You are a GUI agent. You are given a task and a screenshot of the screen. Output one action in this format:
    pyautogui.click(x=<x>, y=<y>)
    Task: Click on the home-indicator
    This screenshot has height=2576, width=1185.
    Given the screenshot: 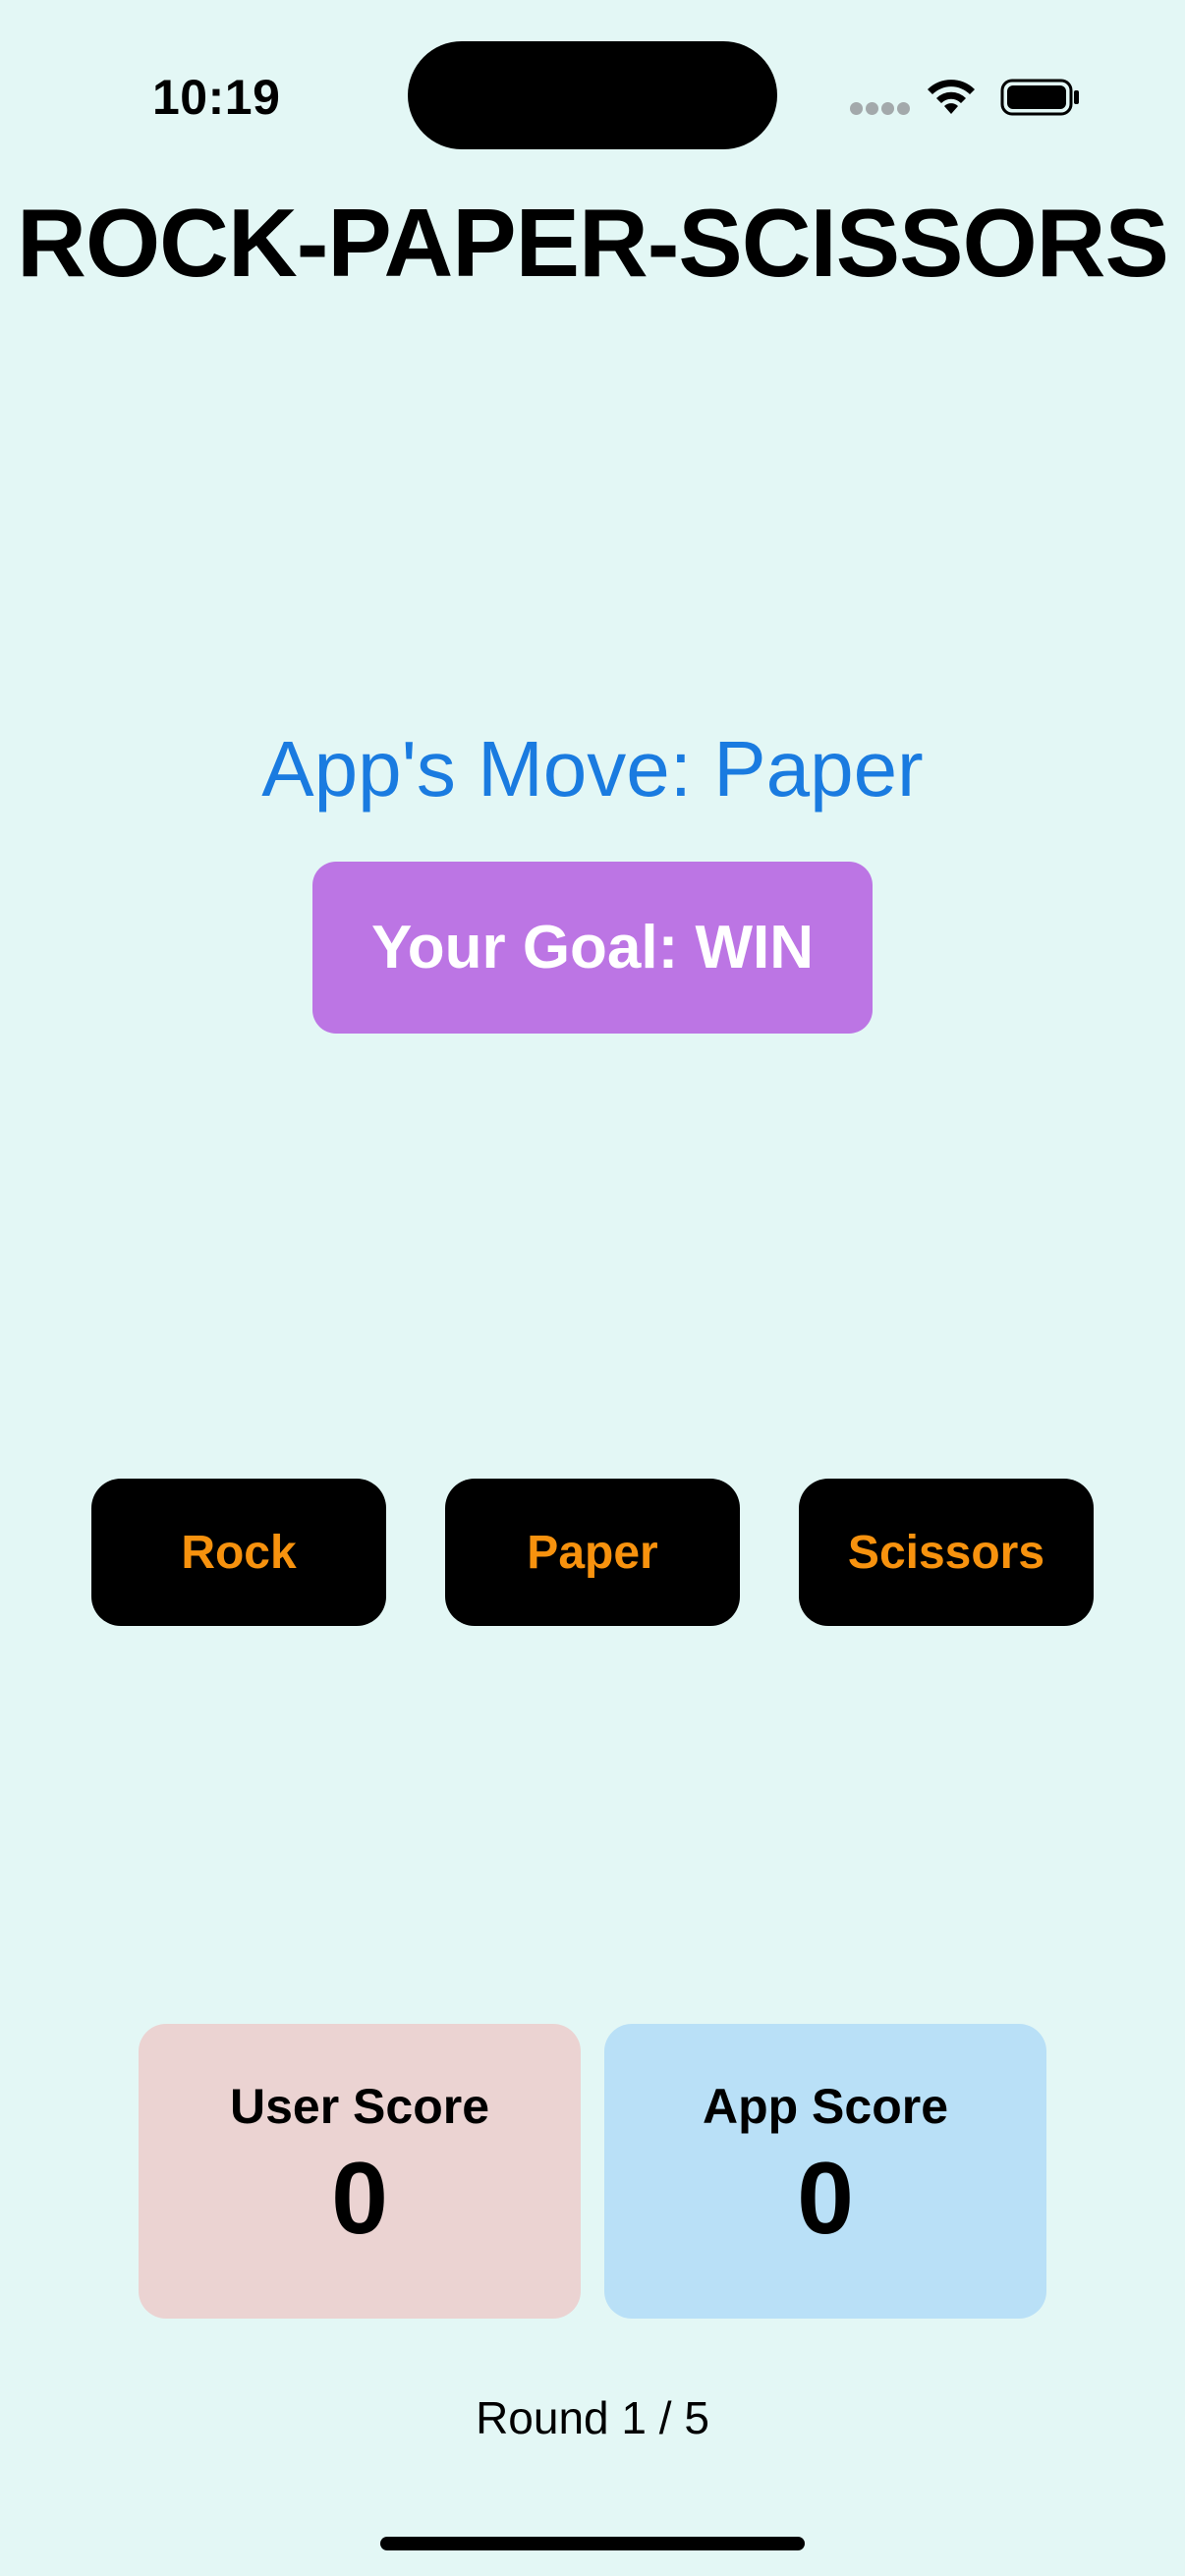 What is the action you would take?
    pyautogui.click(x=592, y=2543)
    